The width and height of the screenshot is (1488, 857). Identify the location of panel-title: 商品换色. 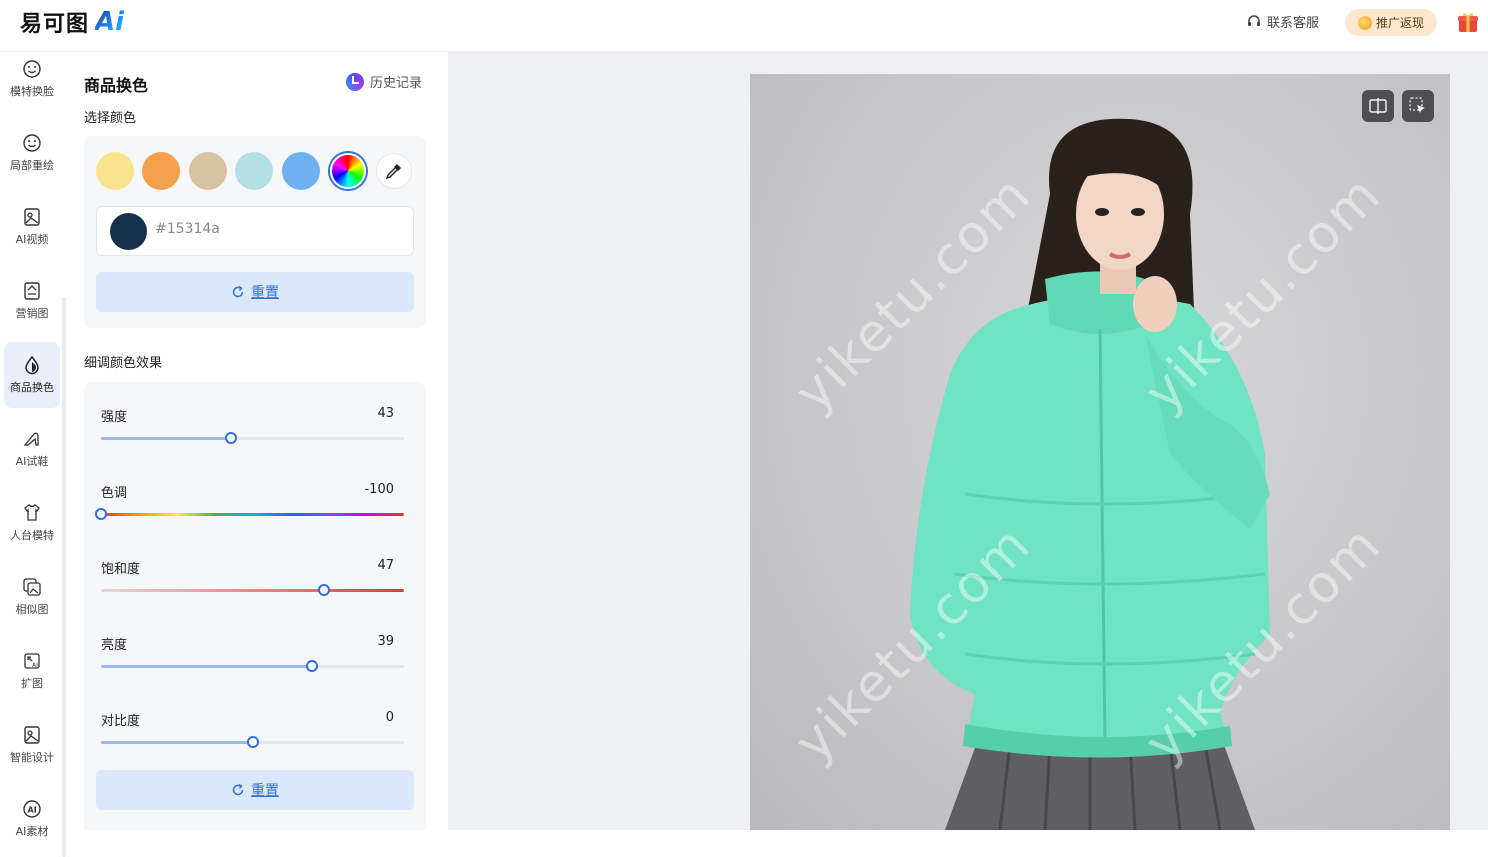
(116, 85).